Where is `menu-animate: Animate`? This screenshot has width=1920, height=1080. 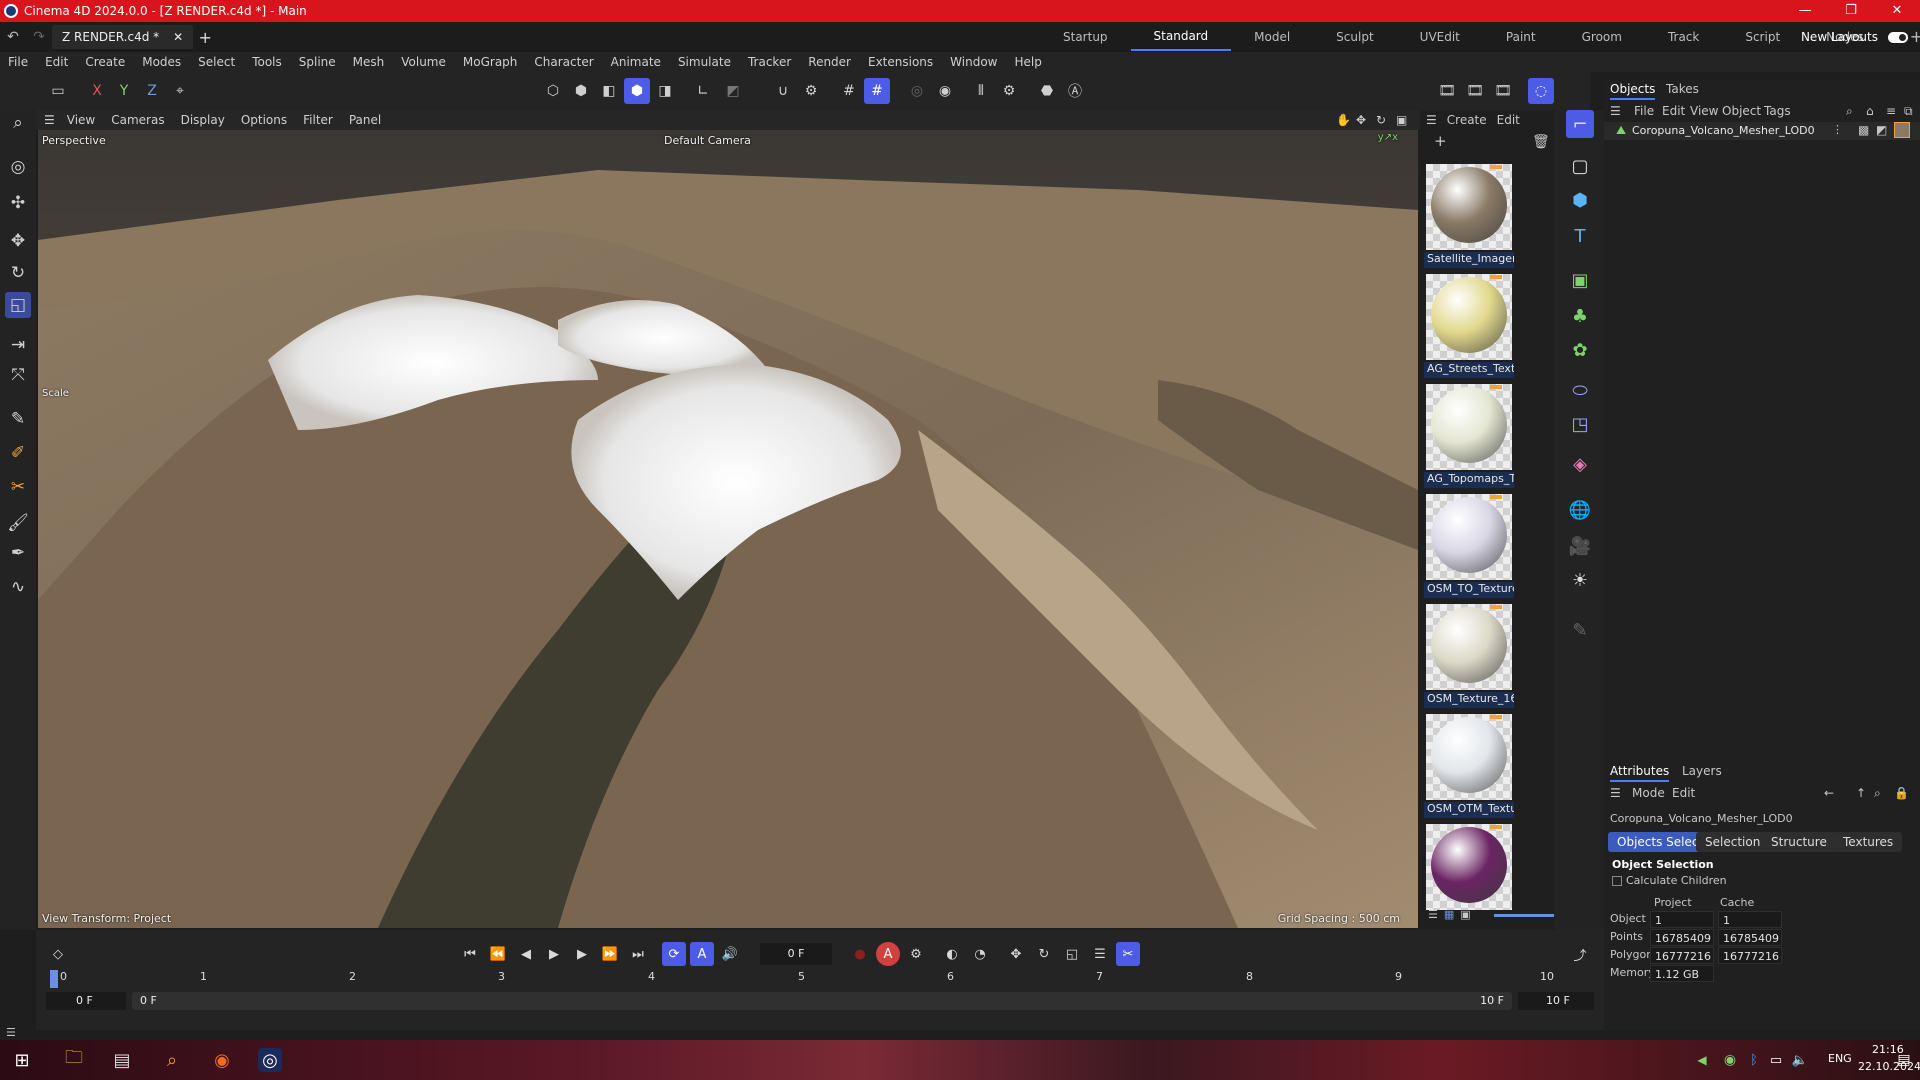
menu-animate: Animate is located at coordinates (636, 62).